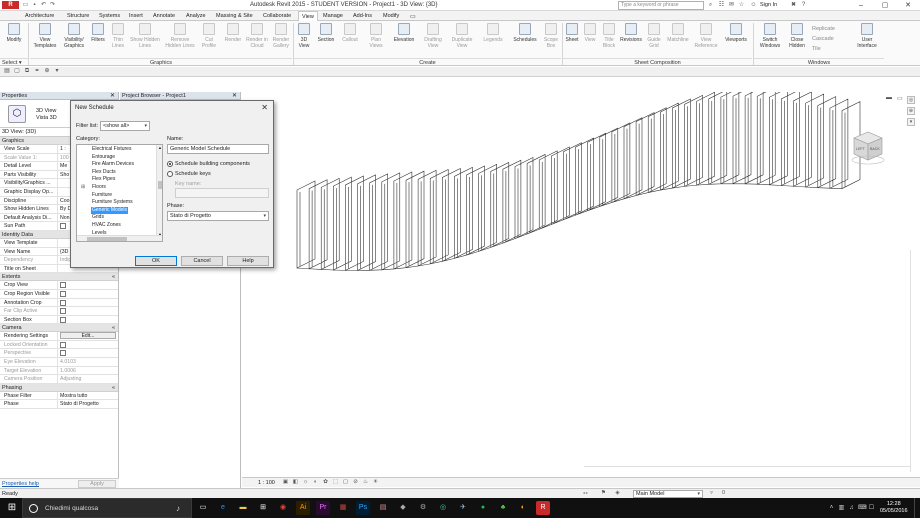 This screenshot has width=920, height=518. Describe the element at coordinates (333, 16) in the screenshot. I see `tab-manage: Manage` at that location.